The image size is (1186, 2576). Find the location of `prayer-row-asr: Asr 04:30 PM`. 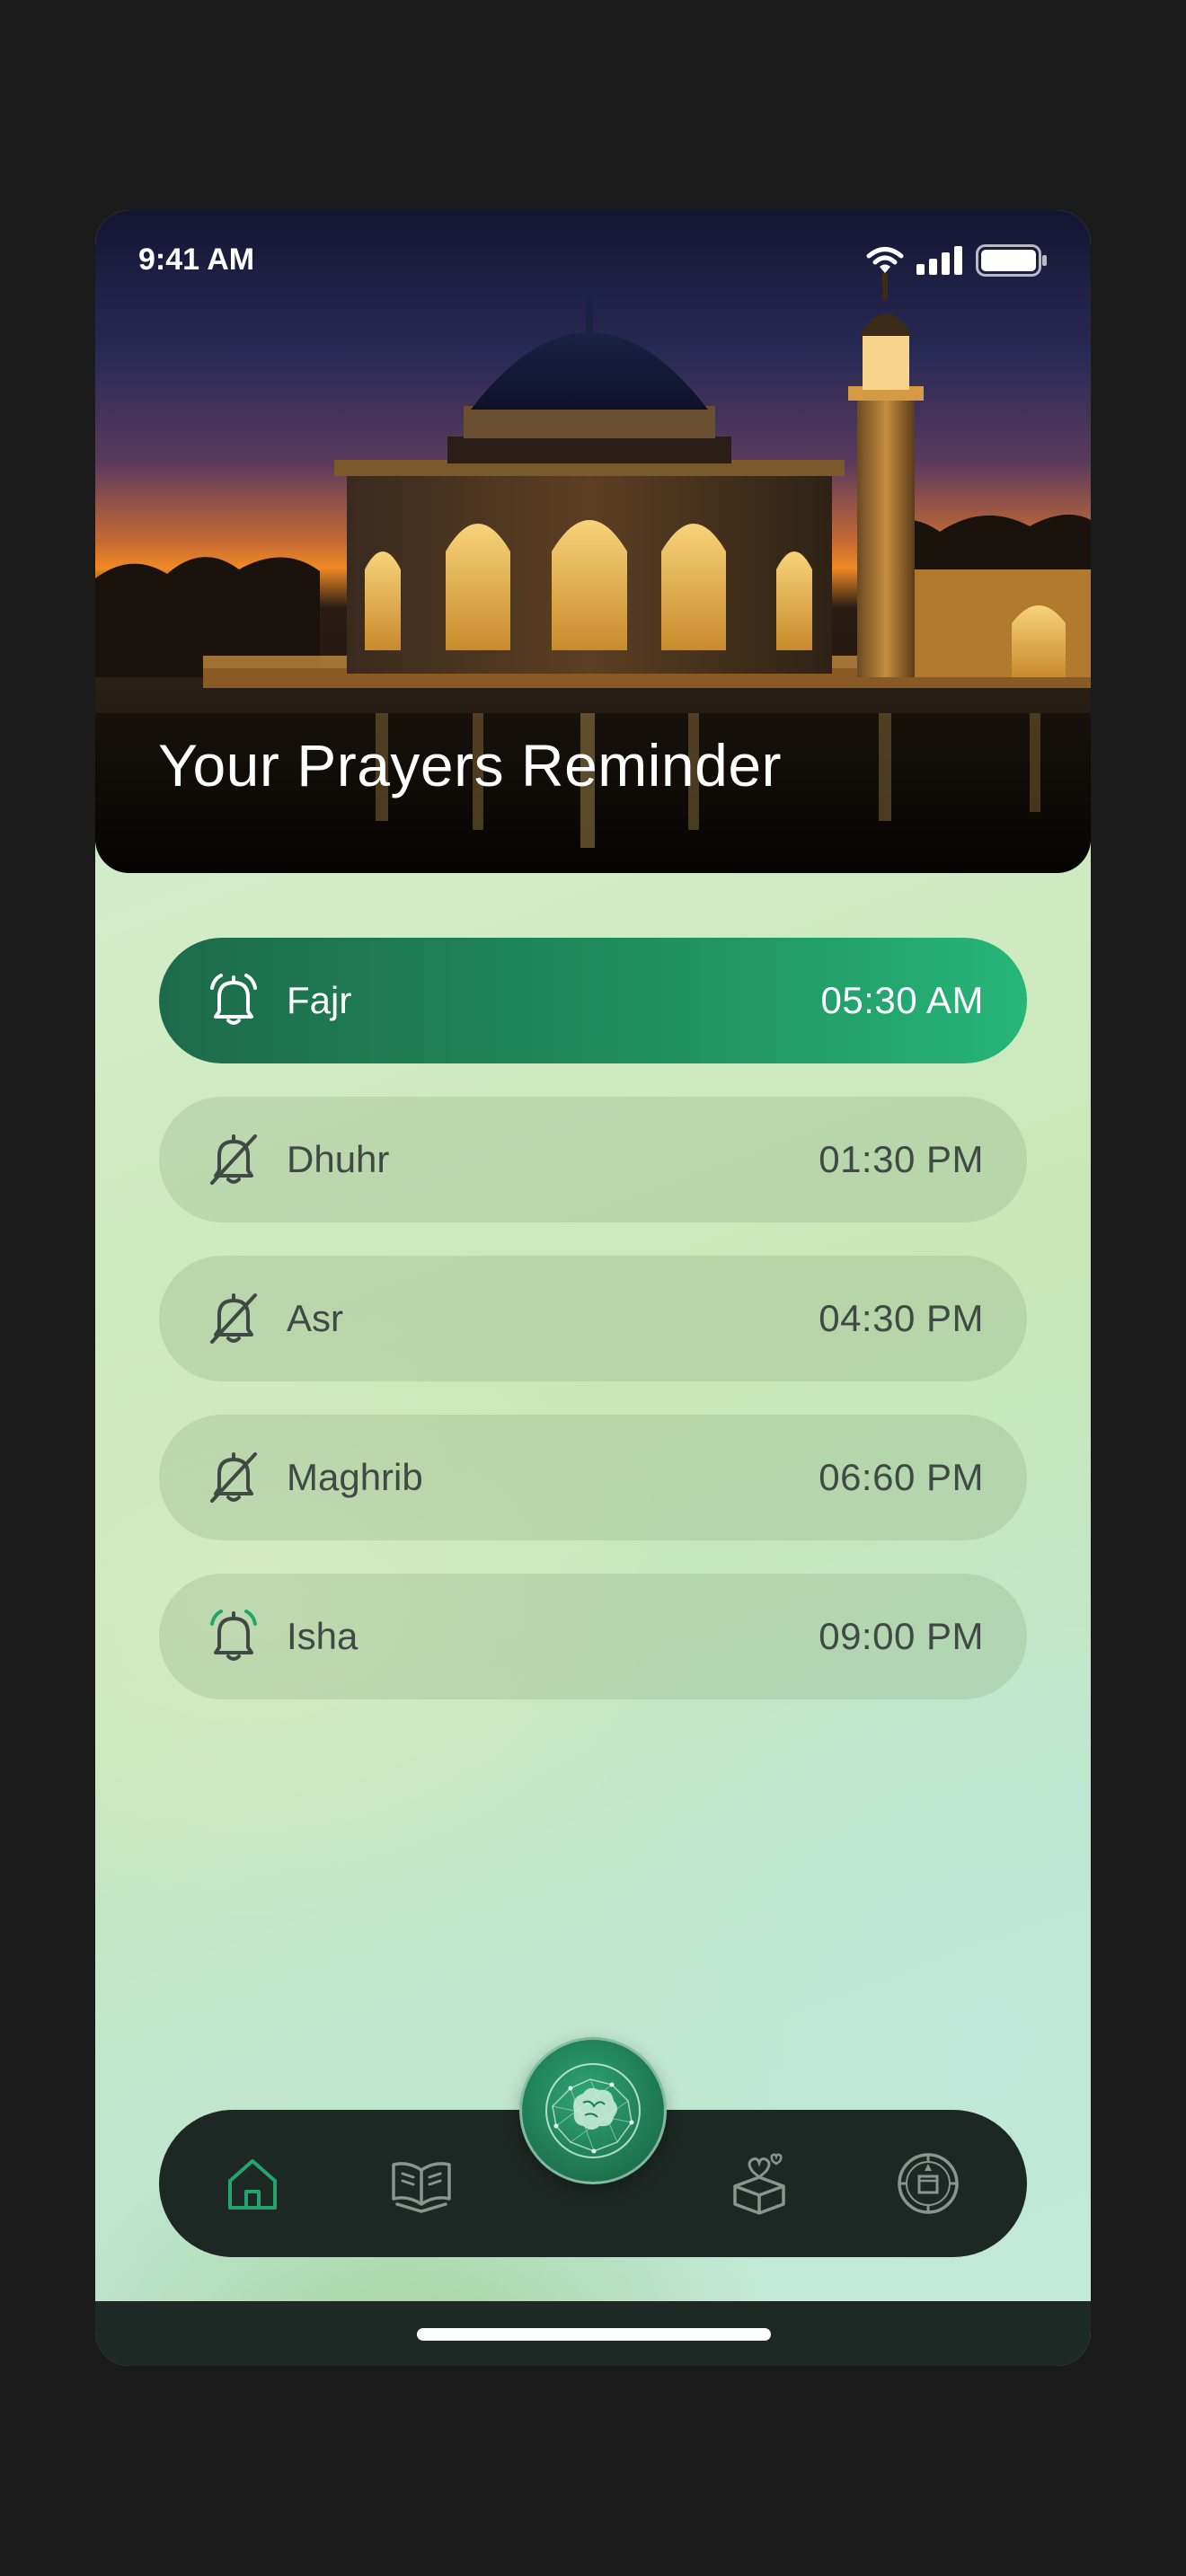

prayer-row-asr: Asr 04:30 PM is located at coordinates (593, 1318).